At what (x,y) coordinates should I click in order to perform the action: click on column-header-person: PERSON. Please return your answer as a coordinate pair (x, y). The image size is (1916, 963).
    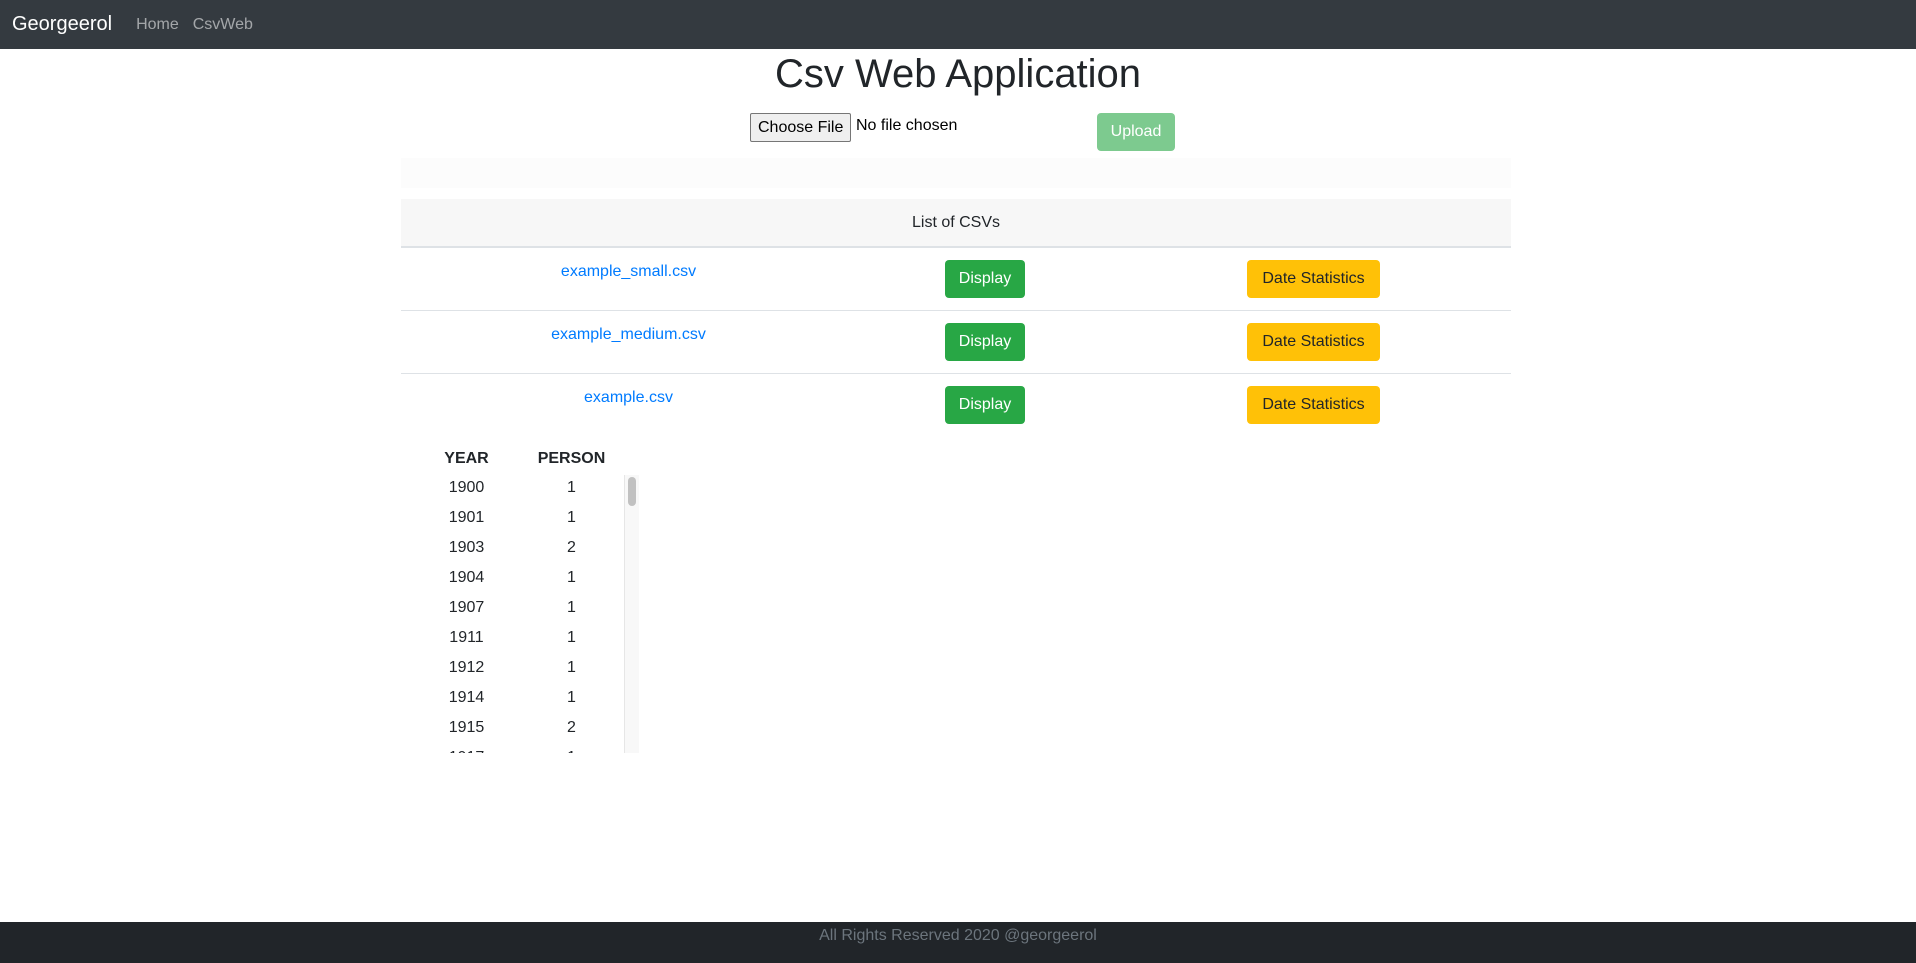
    Looking at the image, I should click on (571, 458).